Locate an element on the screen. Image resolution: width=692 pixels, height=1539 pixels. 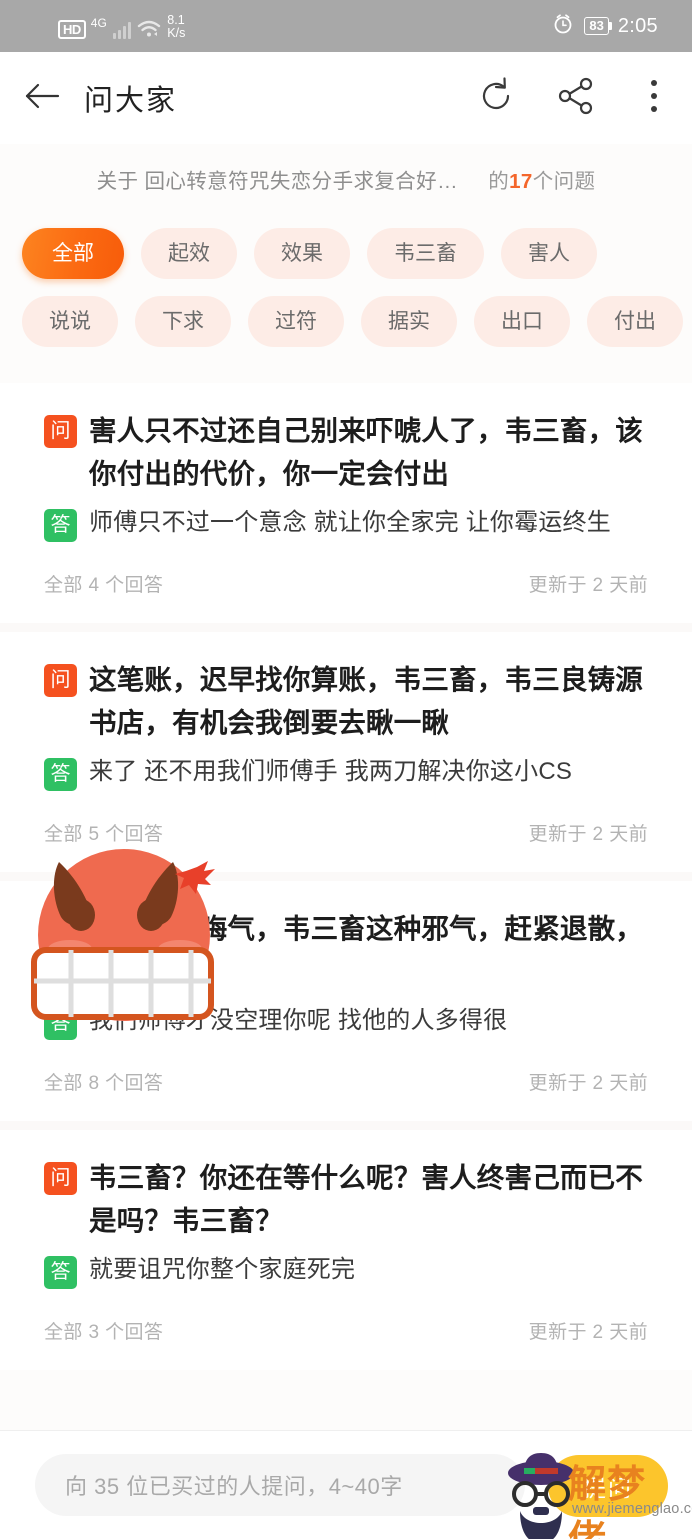
watermark-brand: 解梦佬 is located at coordinates (607, 1500).